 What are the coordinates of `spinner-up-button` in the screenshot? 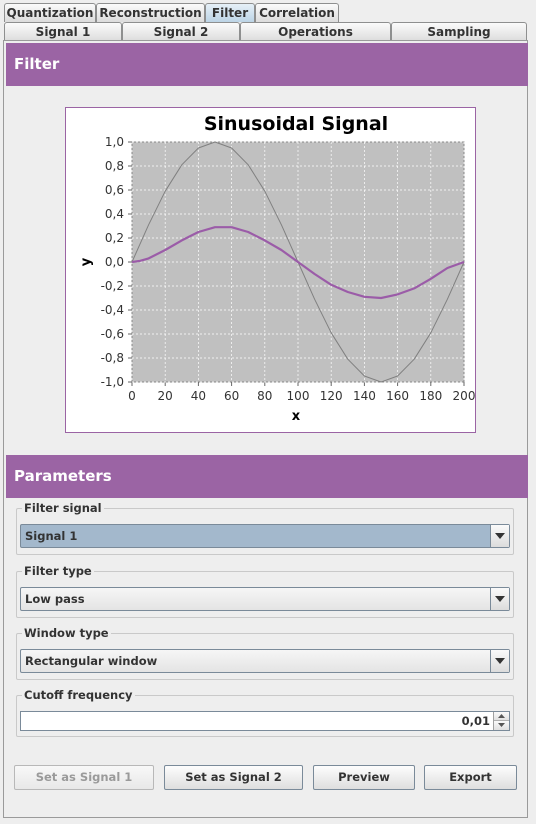 It's located at (501, 716).